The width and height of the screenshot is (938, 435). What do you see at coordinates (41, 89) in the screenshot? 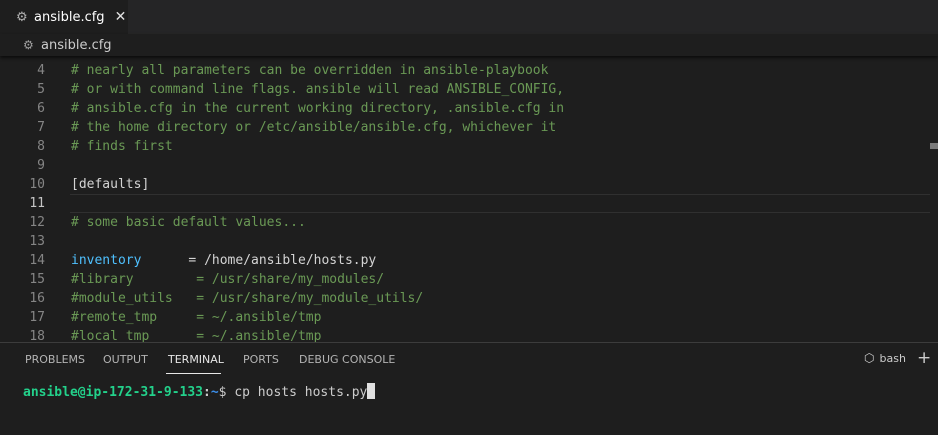
I see `line-number: 5` at bounding box center [41, 89].